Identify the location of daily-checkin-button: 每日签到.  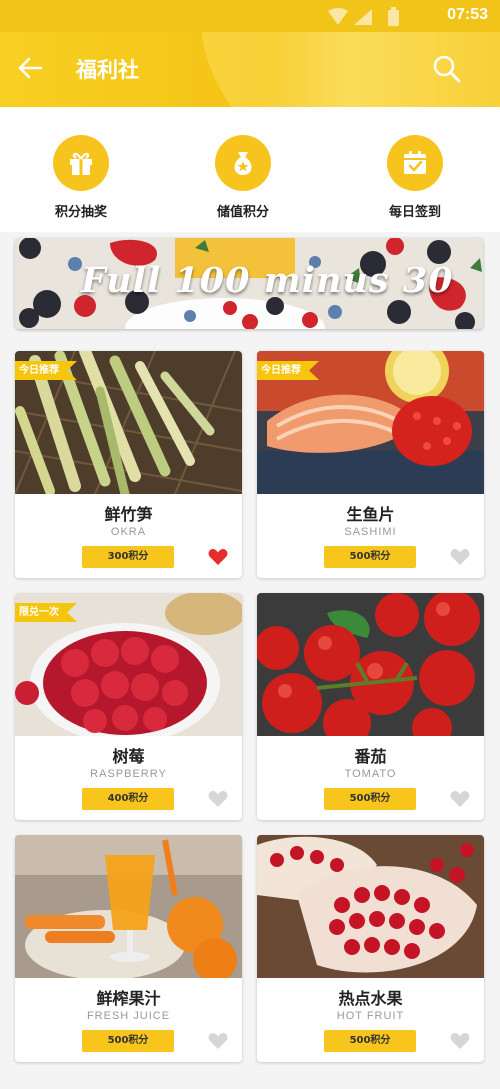
(415, 177).